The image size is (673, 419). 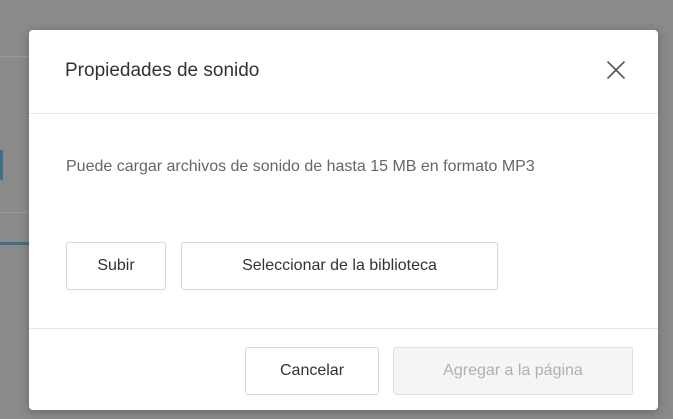 What do you see at coordinates (312, 371) in the screenshot?
I see `cancel-button: Cancelar` at bounding box center [312, 371].